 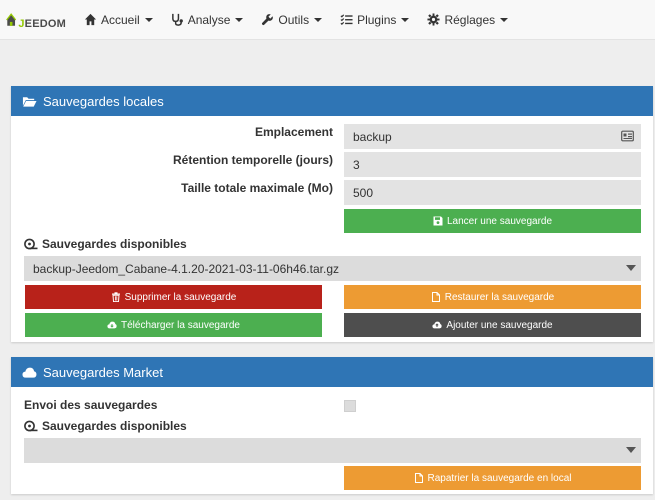 I want to click on stethoscope-icon, so click(x=177, y=19).